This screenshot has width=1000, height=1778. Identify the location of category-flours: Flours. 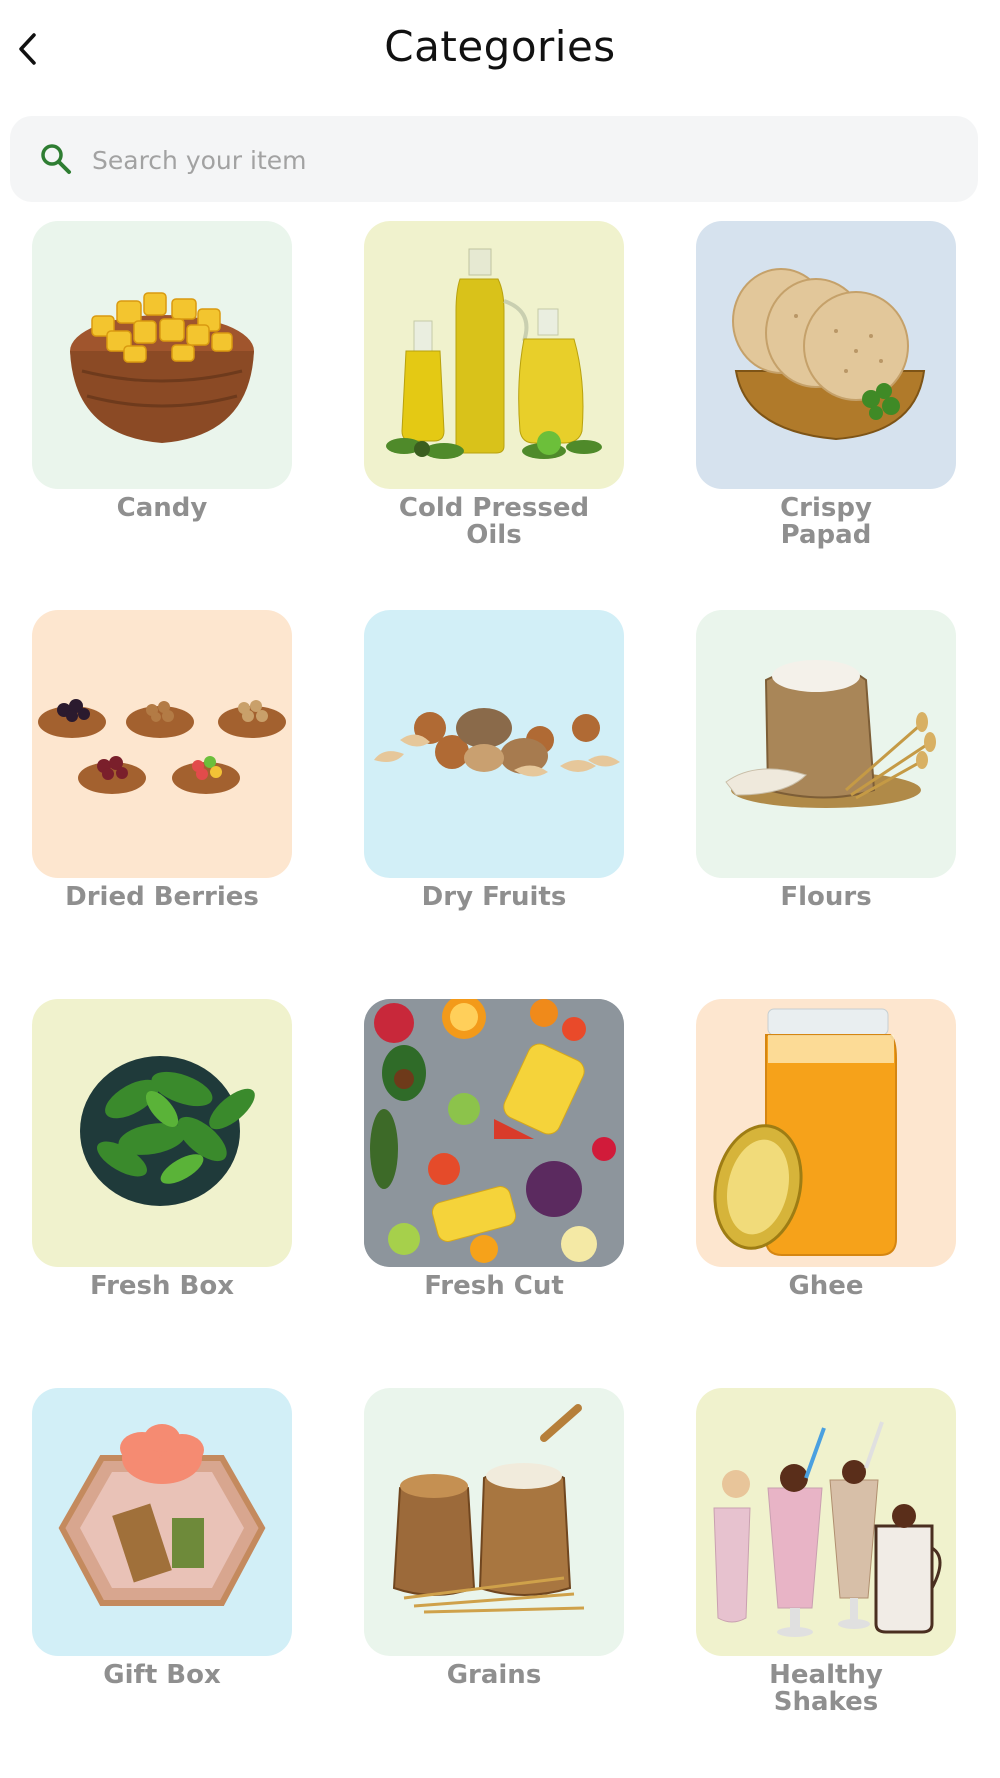
(826, 760).